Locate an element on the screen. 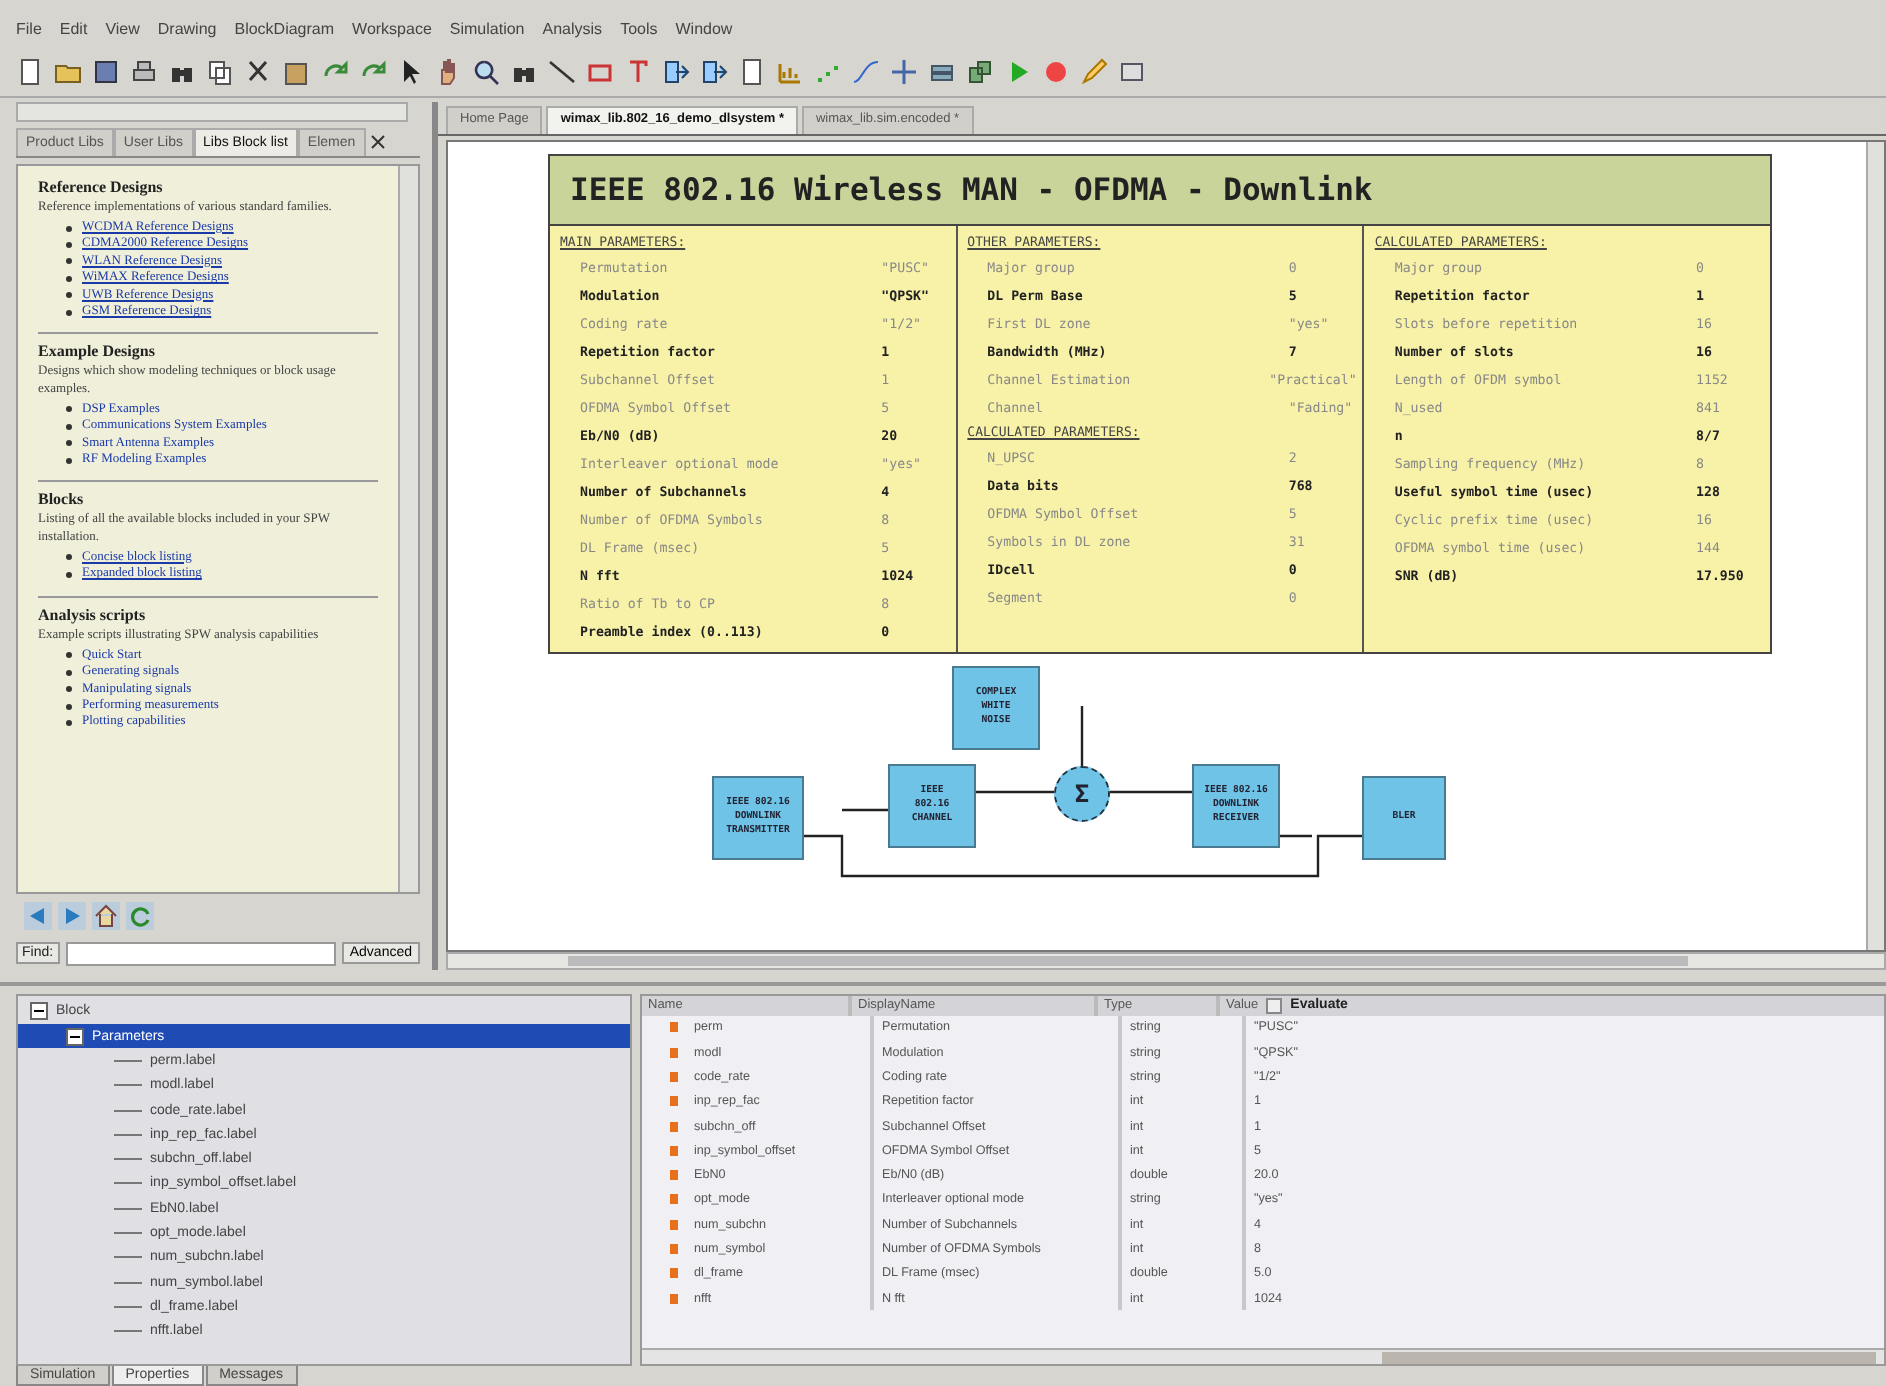 This screenshot has width=1886, height=1386. page-icon is located at coordinates (752, 71).